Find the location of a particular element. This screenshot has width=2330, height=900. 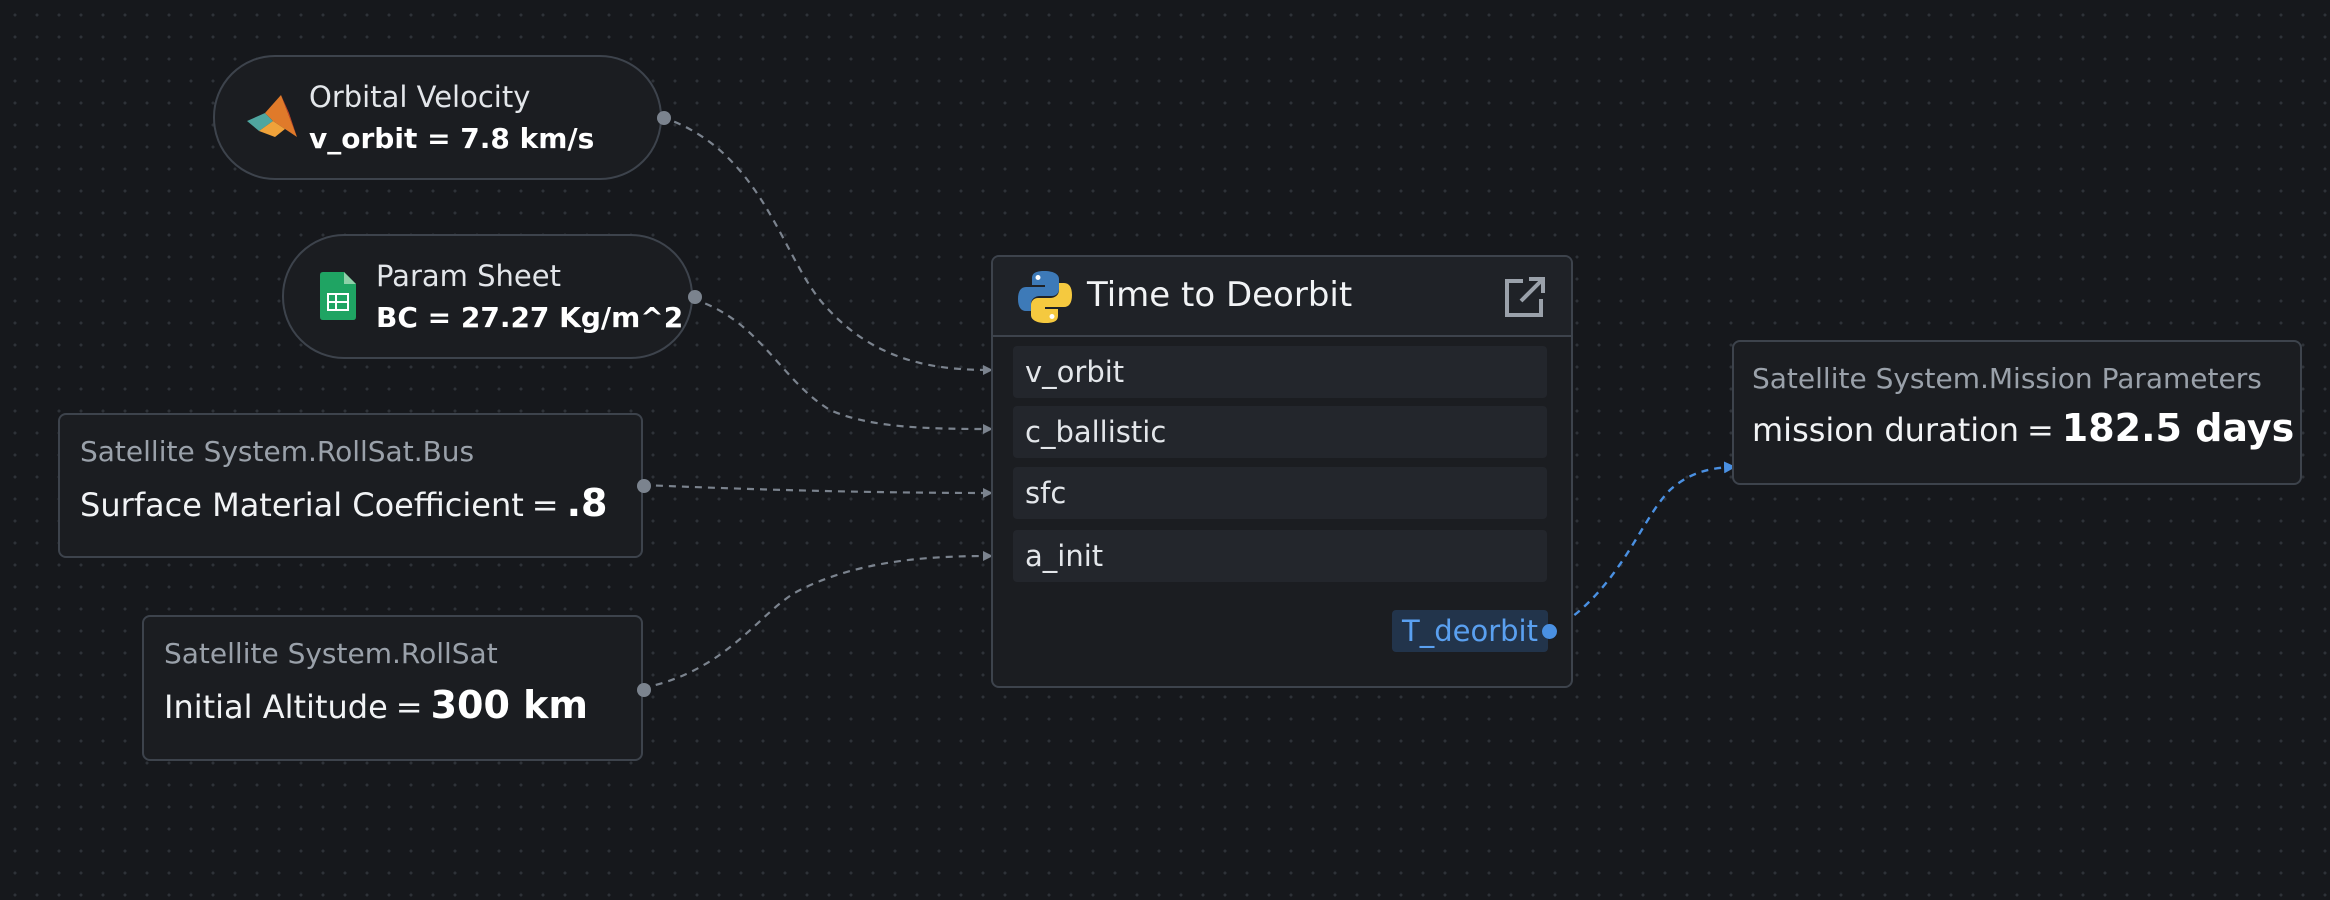

param-value: 182.5 days is located at coordinates (2178, 428).